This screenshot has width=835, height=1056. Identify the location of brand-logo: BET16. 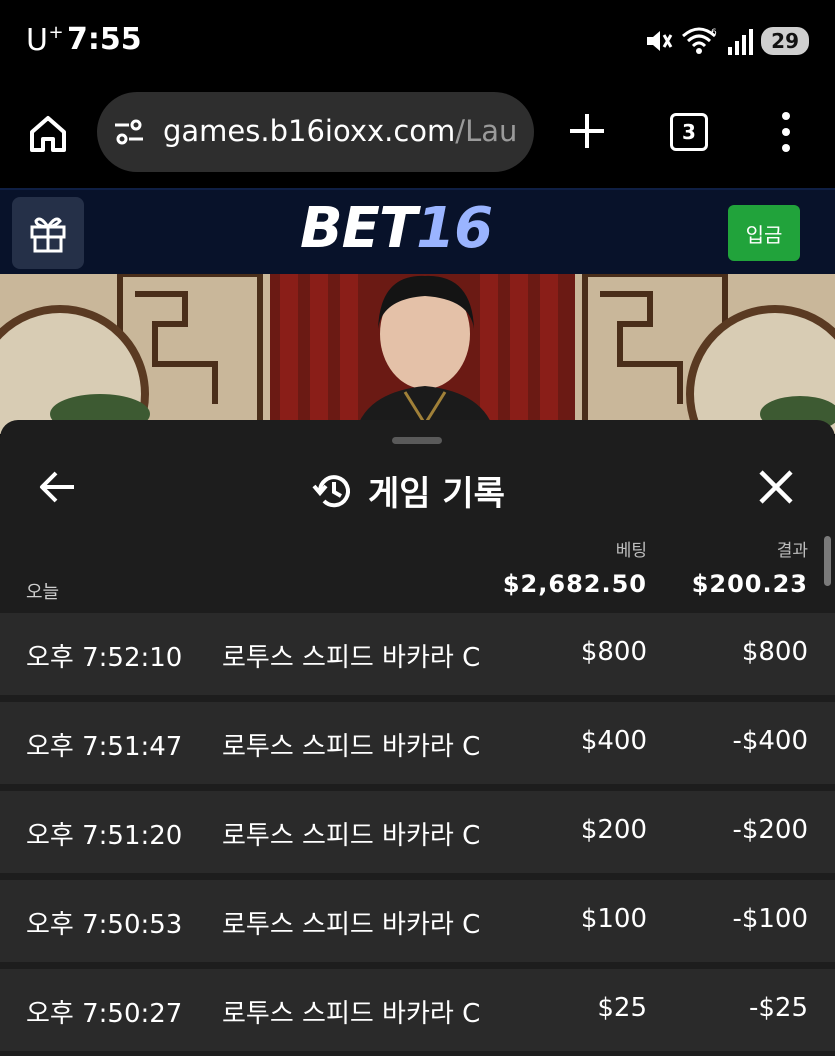
(396, 228).